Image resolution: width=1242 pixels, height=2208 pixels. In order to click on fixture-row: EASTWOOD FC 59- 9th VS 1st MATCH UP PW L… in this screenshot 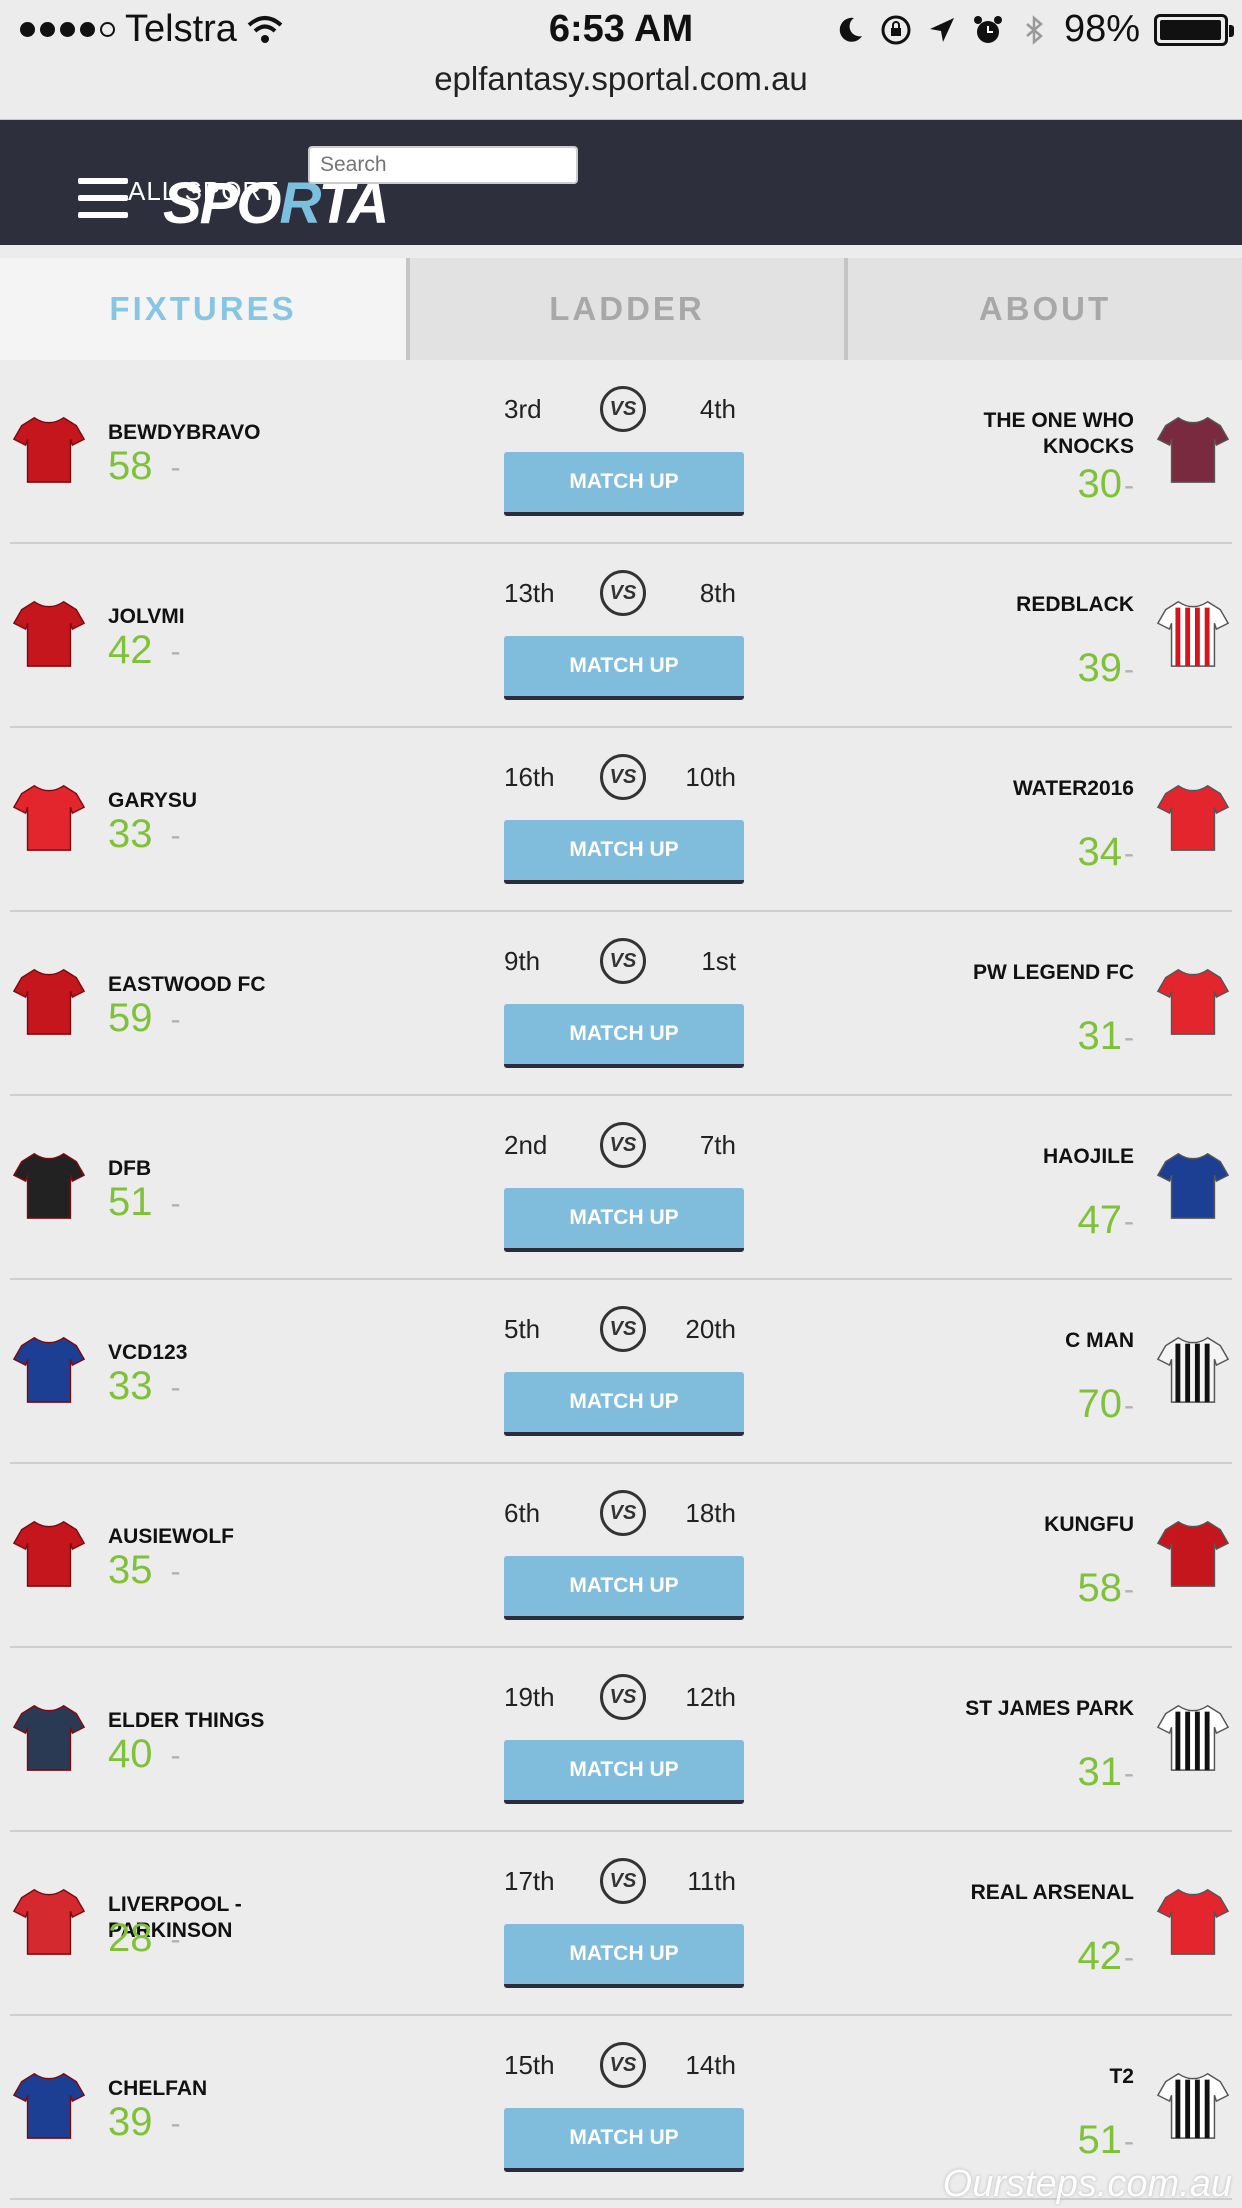, I will do `click(621, 1004)`.